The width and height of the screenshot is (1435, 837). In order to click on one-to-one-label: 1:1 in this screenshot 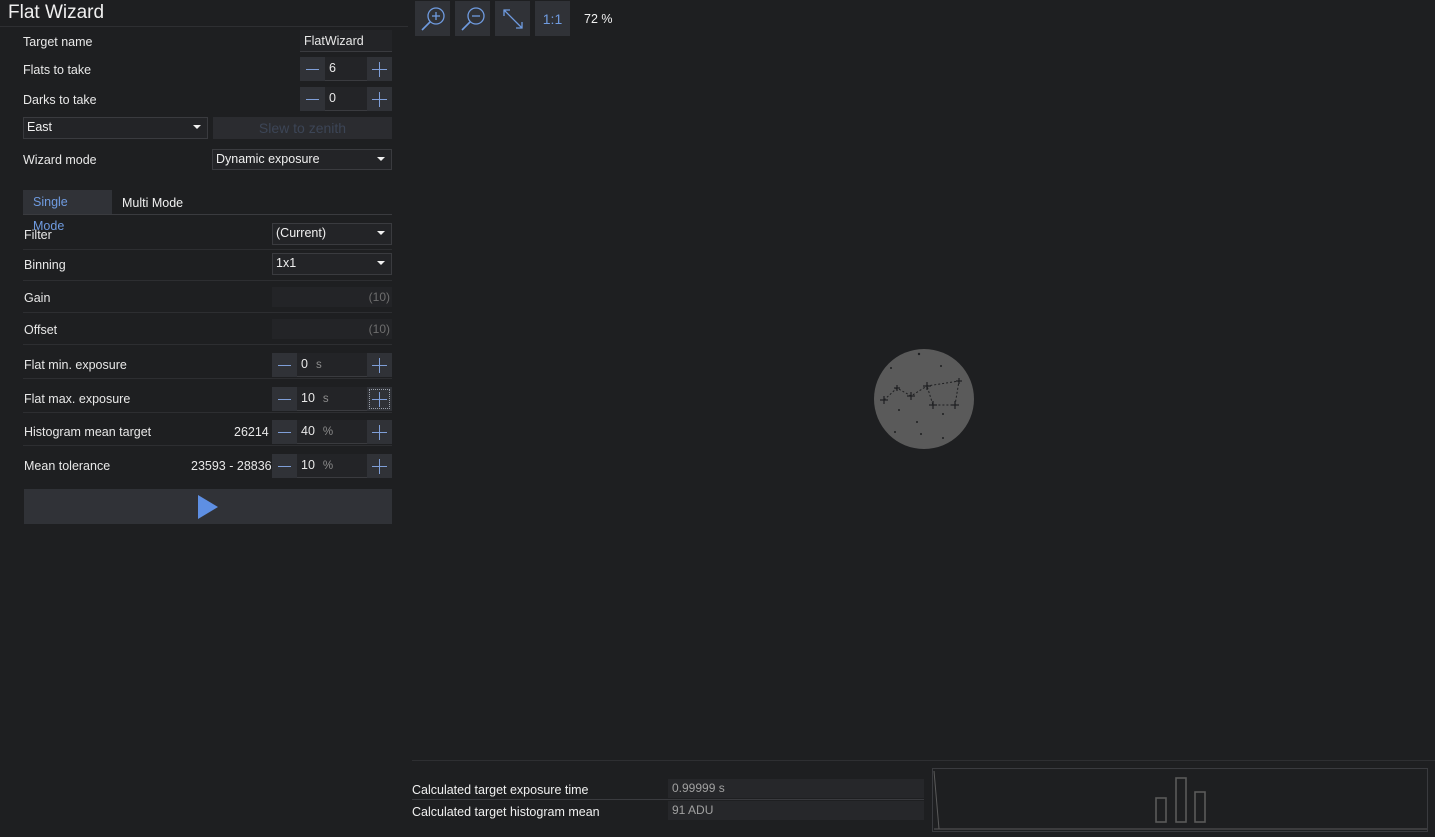, I will do `click(552, 18)`.